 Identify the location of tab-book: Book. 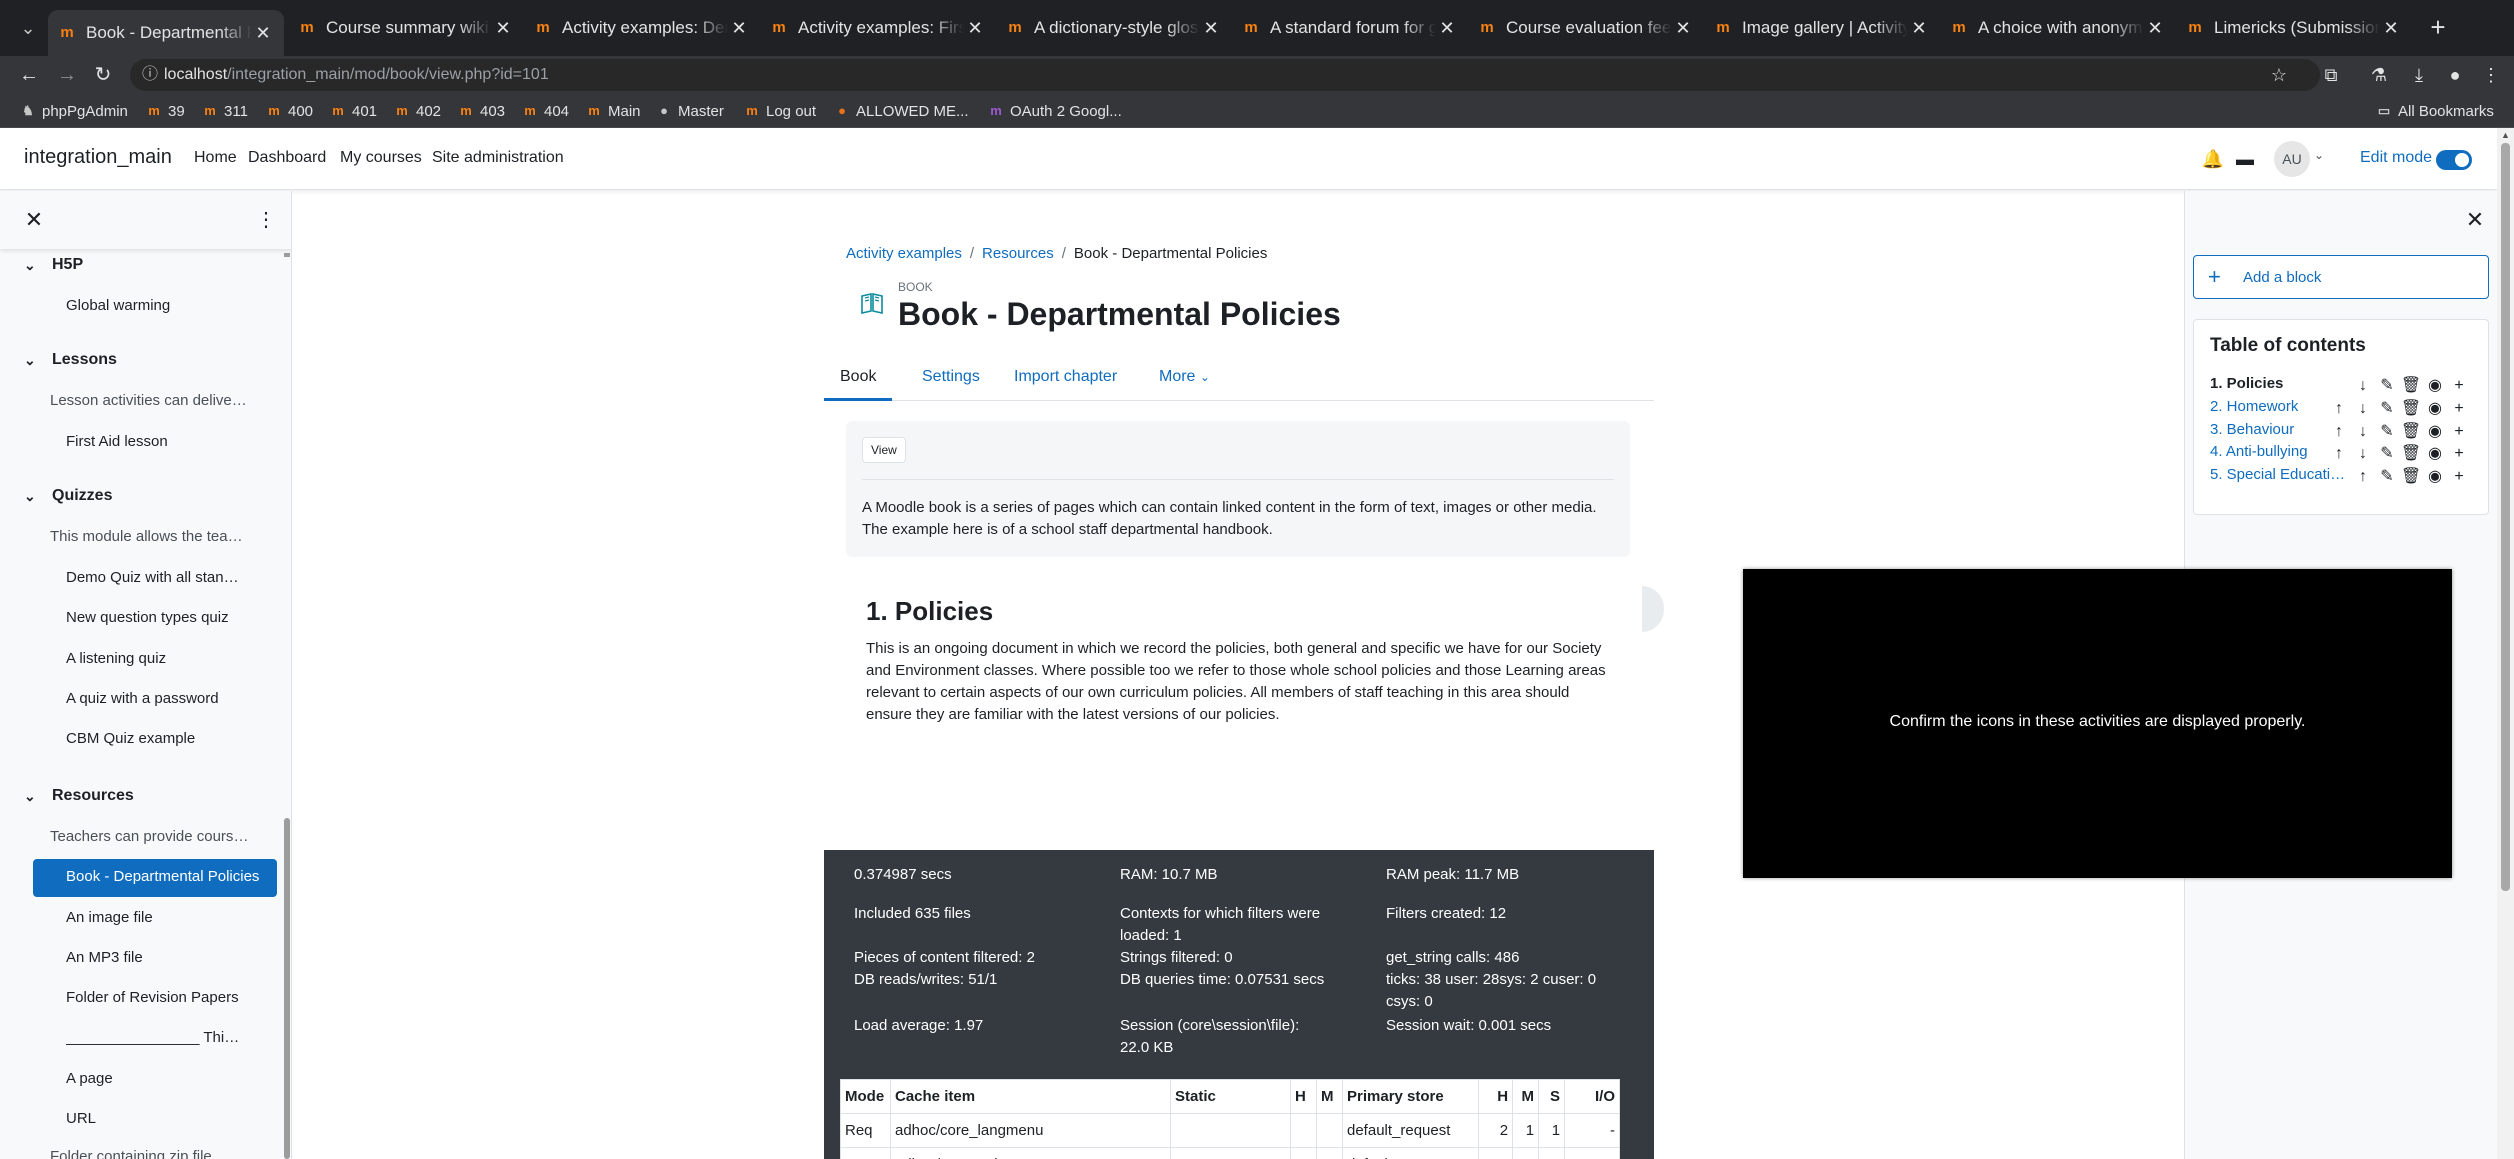
(858, 377).